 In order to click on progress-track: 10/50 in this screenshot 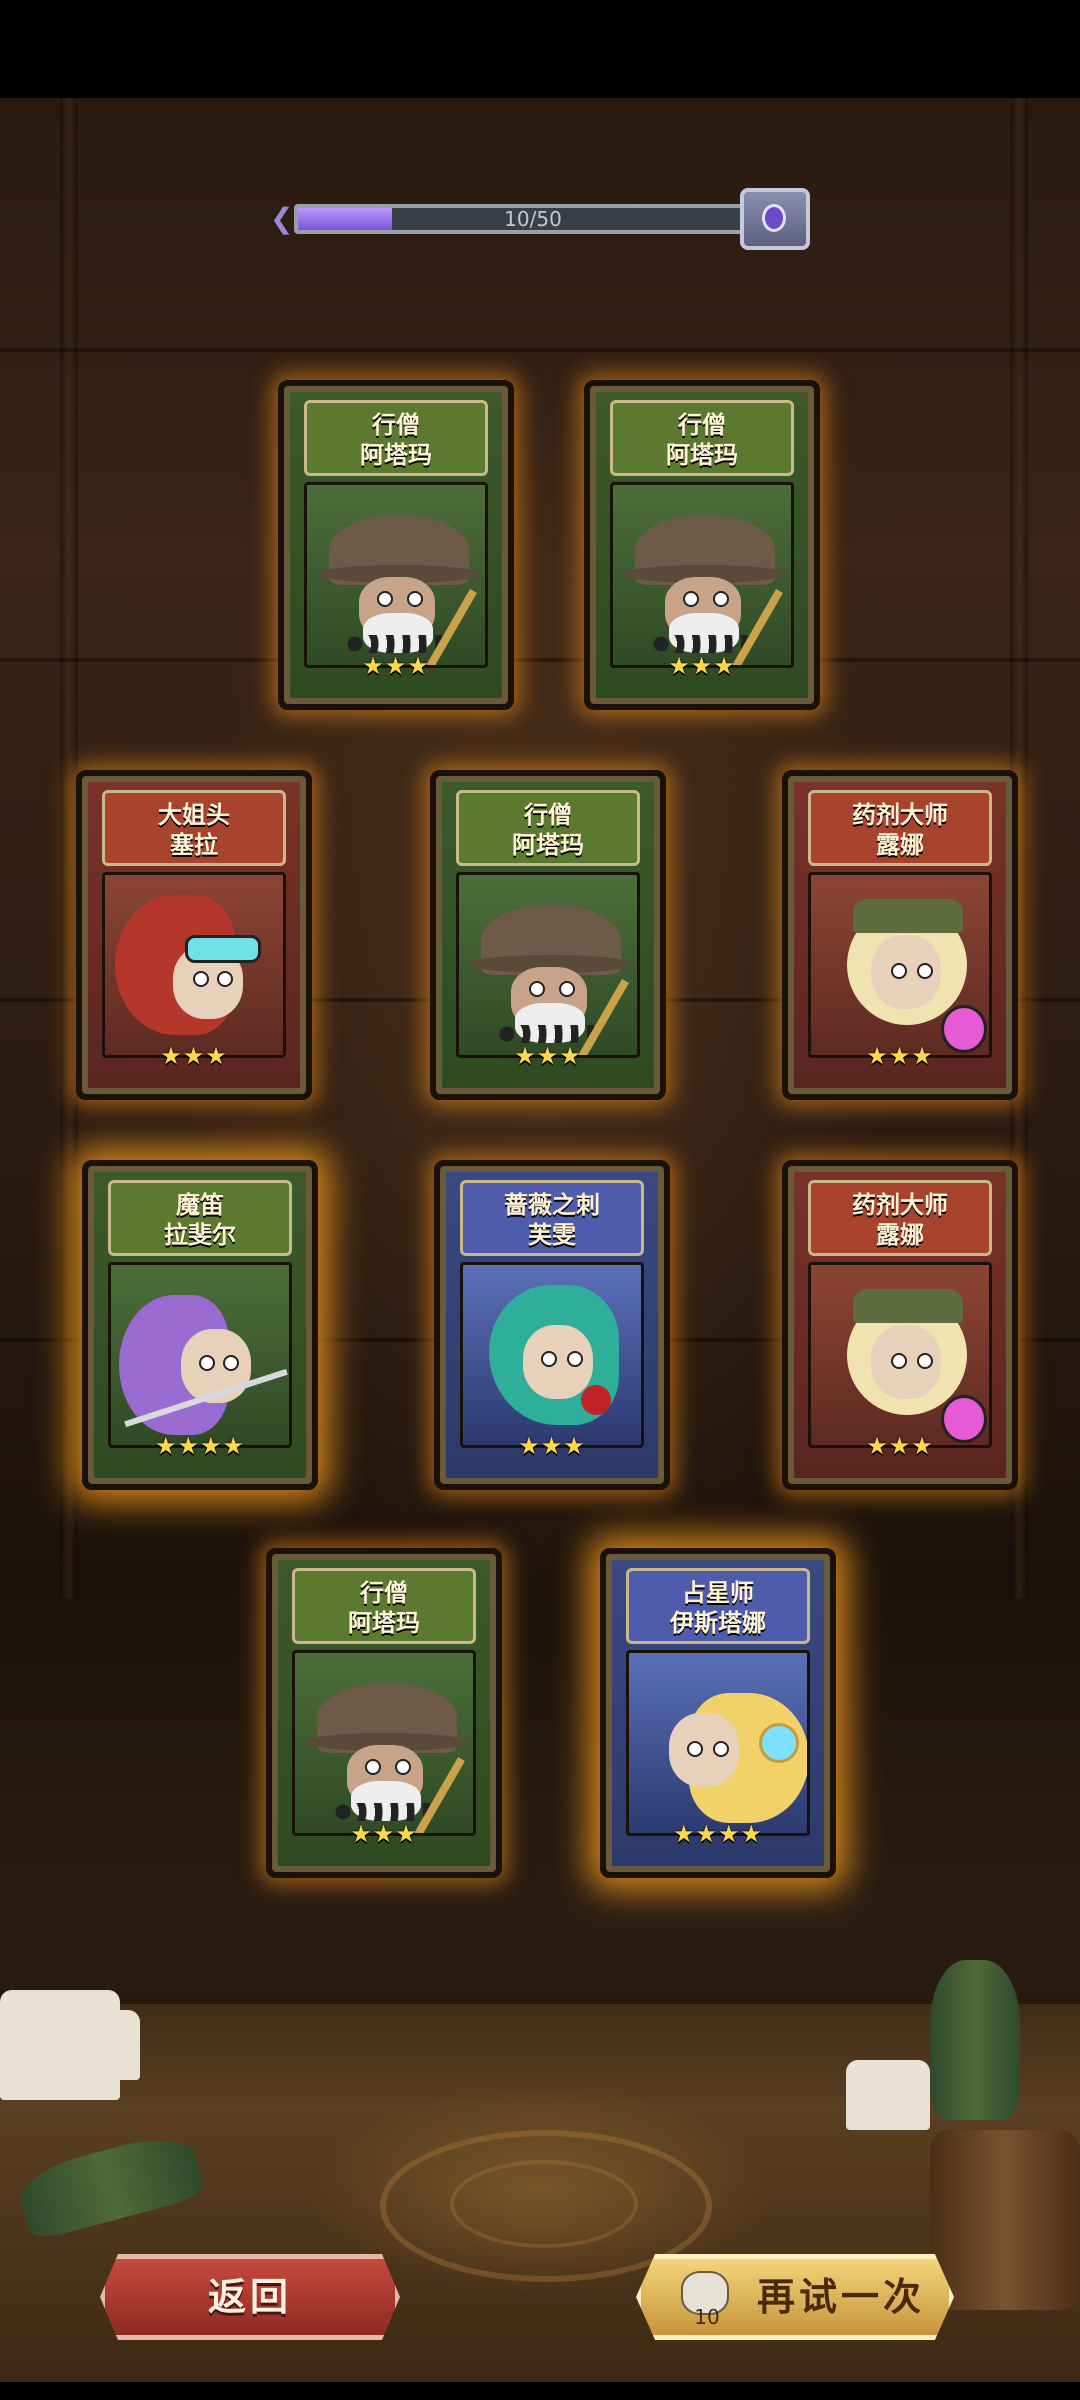, I will do `click(533, 219)`.